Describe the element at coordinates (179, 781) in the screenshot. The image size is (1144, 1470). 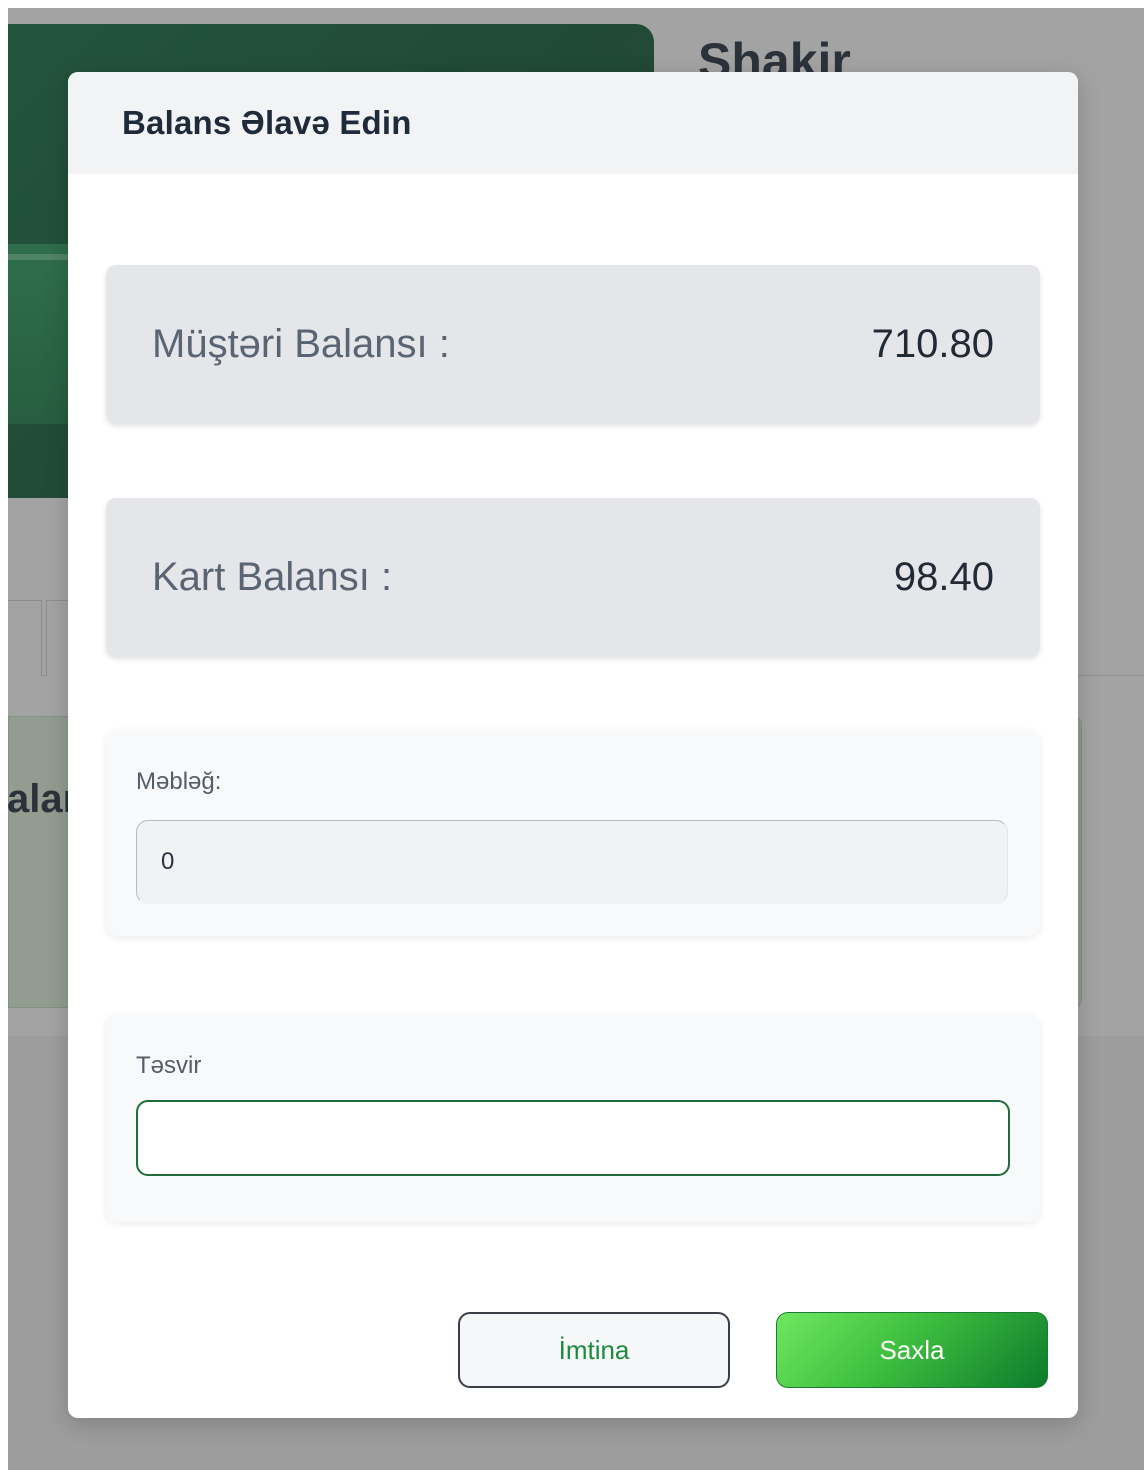
I see `amount-label: Məbləğ:` at that location.